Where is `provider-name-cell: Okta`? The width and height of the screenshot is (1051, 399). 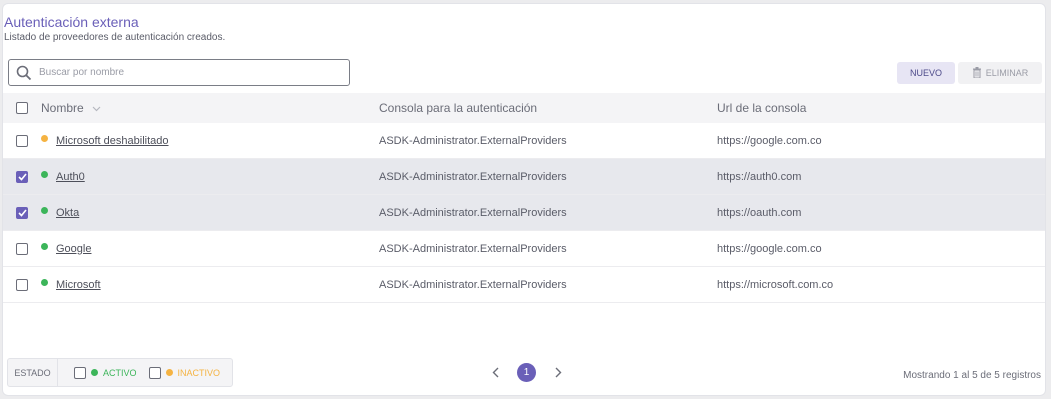 provider-name-cell: Okta is located at coordinates (67, 213).